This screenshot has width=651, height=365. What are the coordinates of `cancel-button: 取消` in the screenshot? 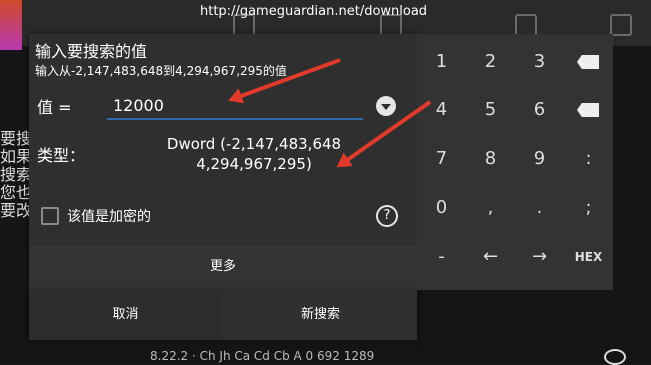 It's located at (125, 315).